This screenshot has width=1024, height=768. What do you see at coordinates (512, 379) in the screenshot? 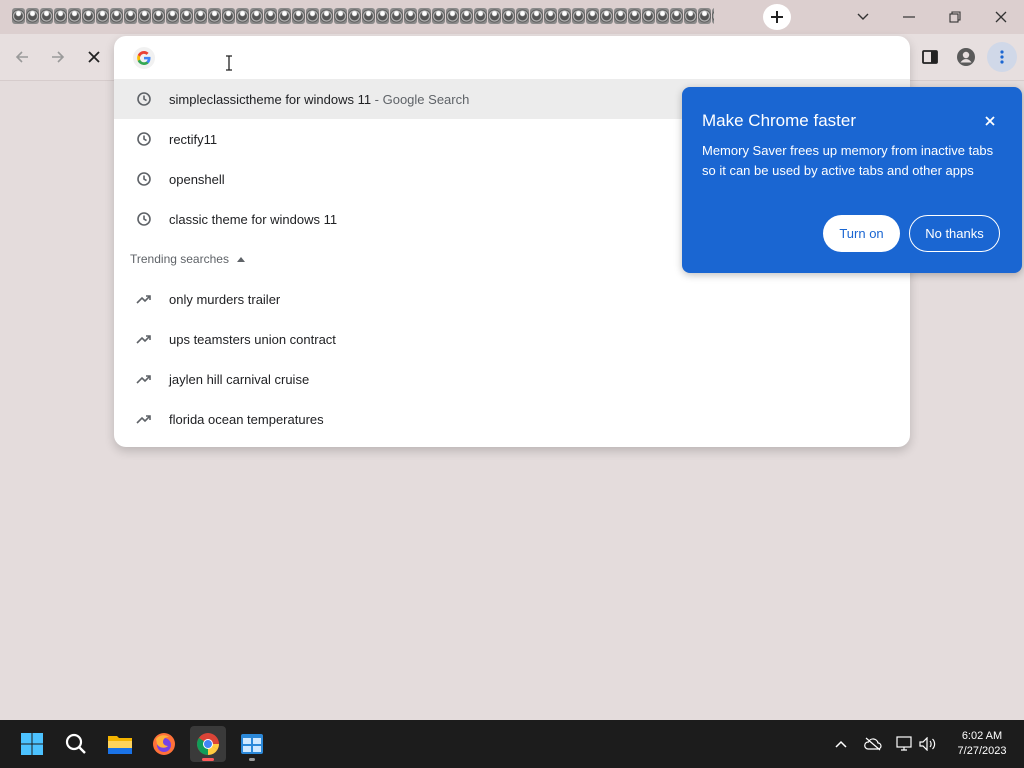
I see `trending-row: jaylen hill carnival cruise` at bounding box center [512, 379].